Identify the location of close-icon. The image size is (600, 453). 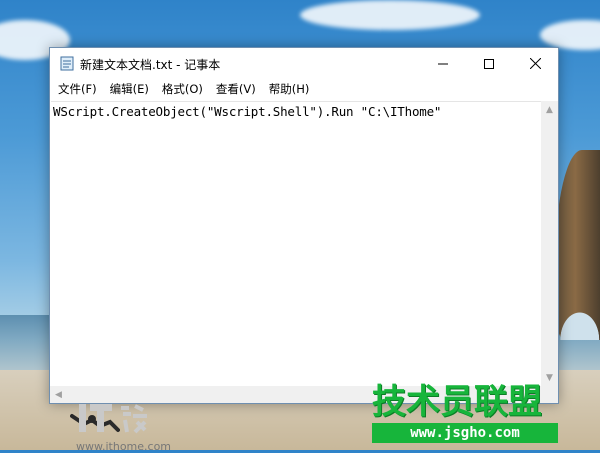
(535, 63).